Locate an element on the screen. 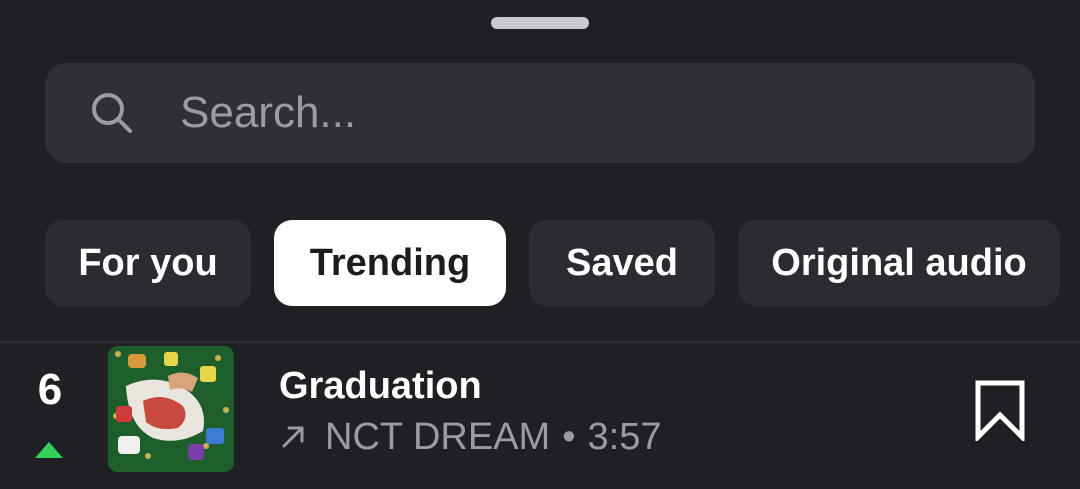  search-input is located at coordinates (590, 113).